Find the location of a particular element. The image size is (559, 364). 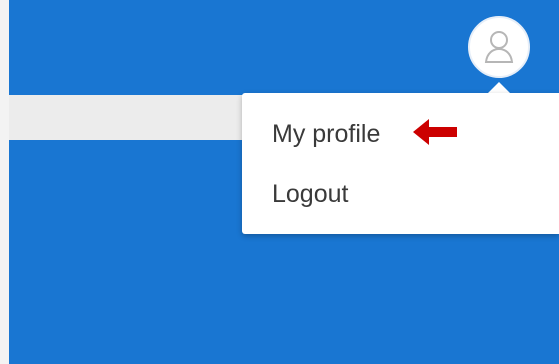

left-arrow-icon is located at coordinates (435, 132).